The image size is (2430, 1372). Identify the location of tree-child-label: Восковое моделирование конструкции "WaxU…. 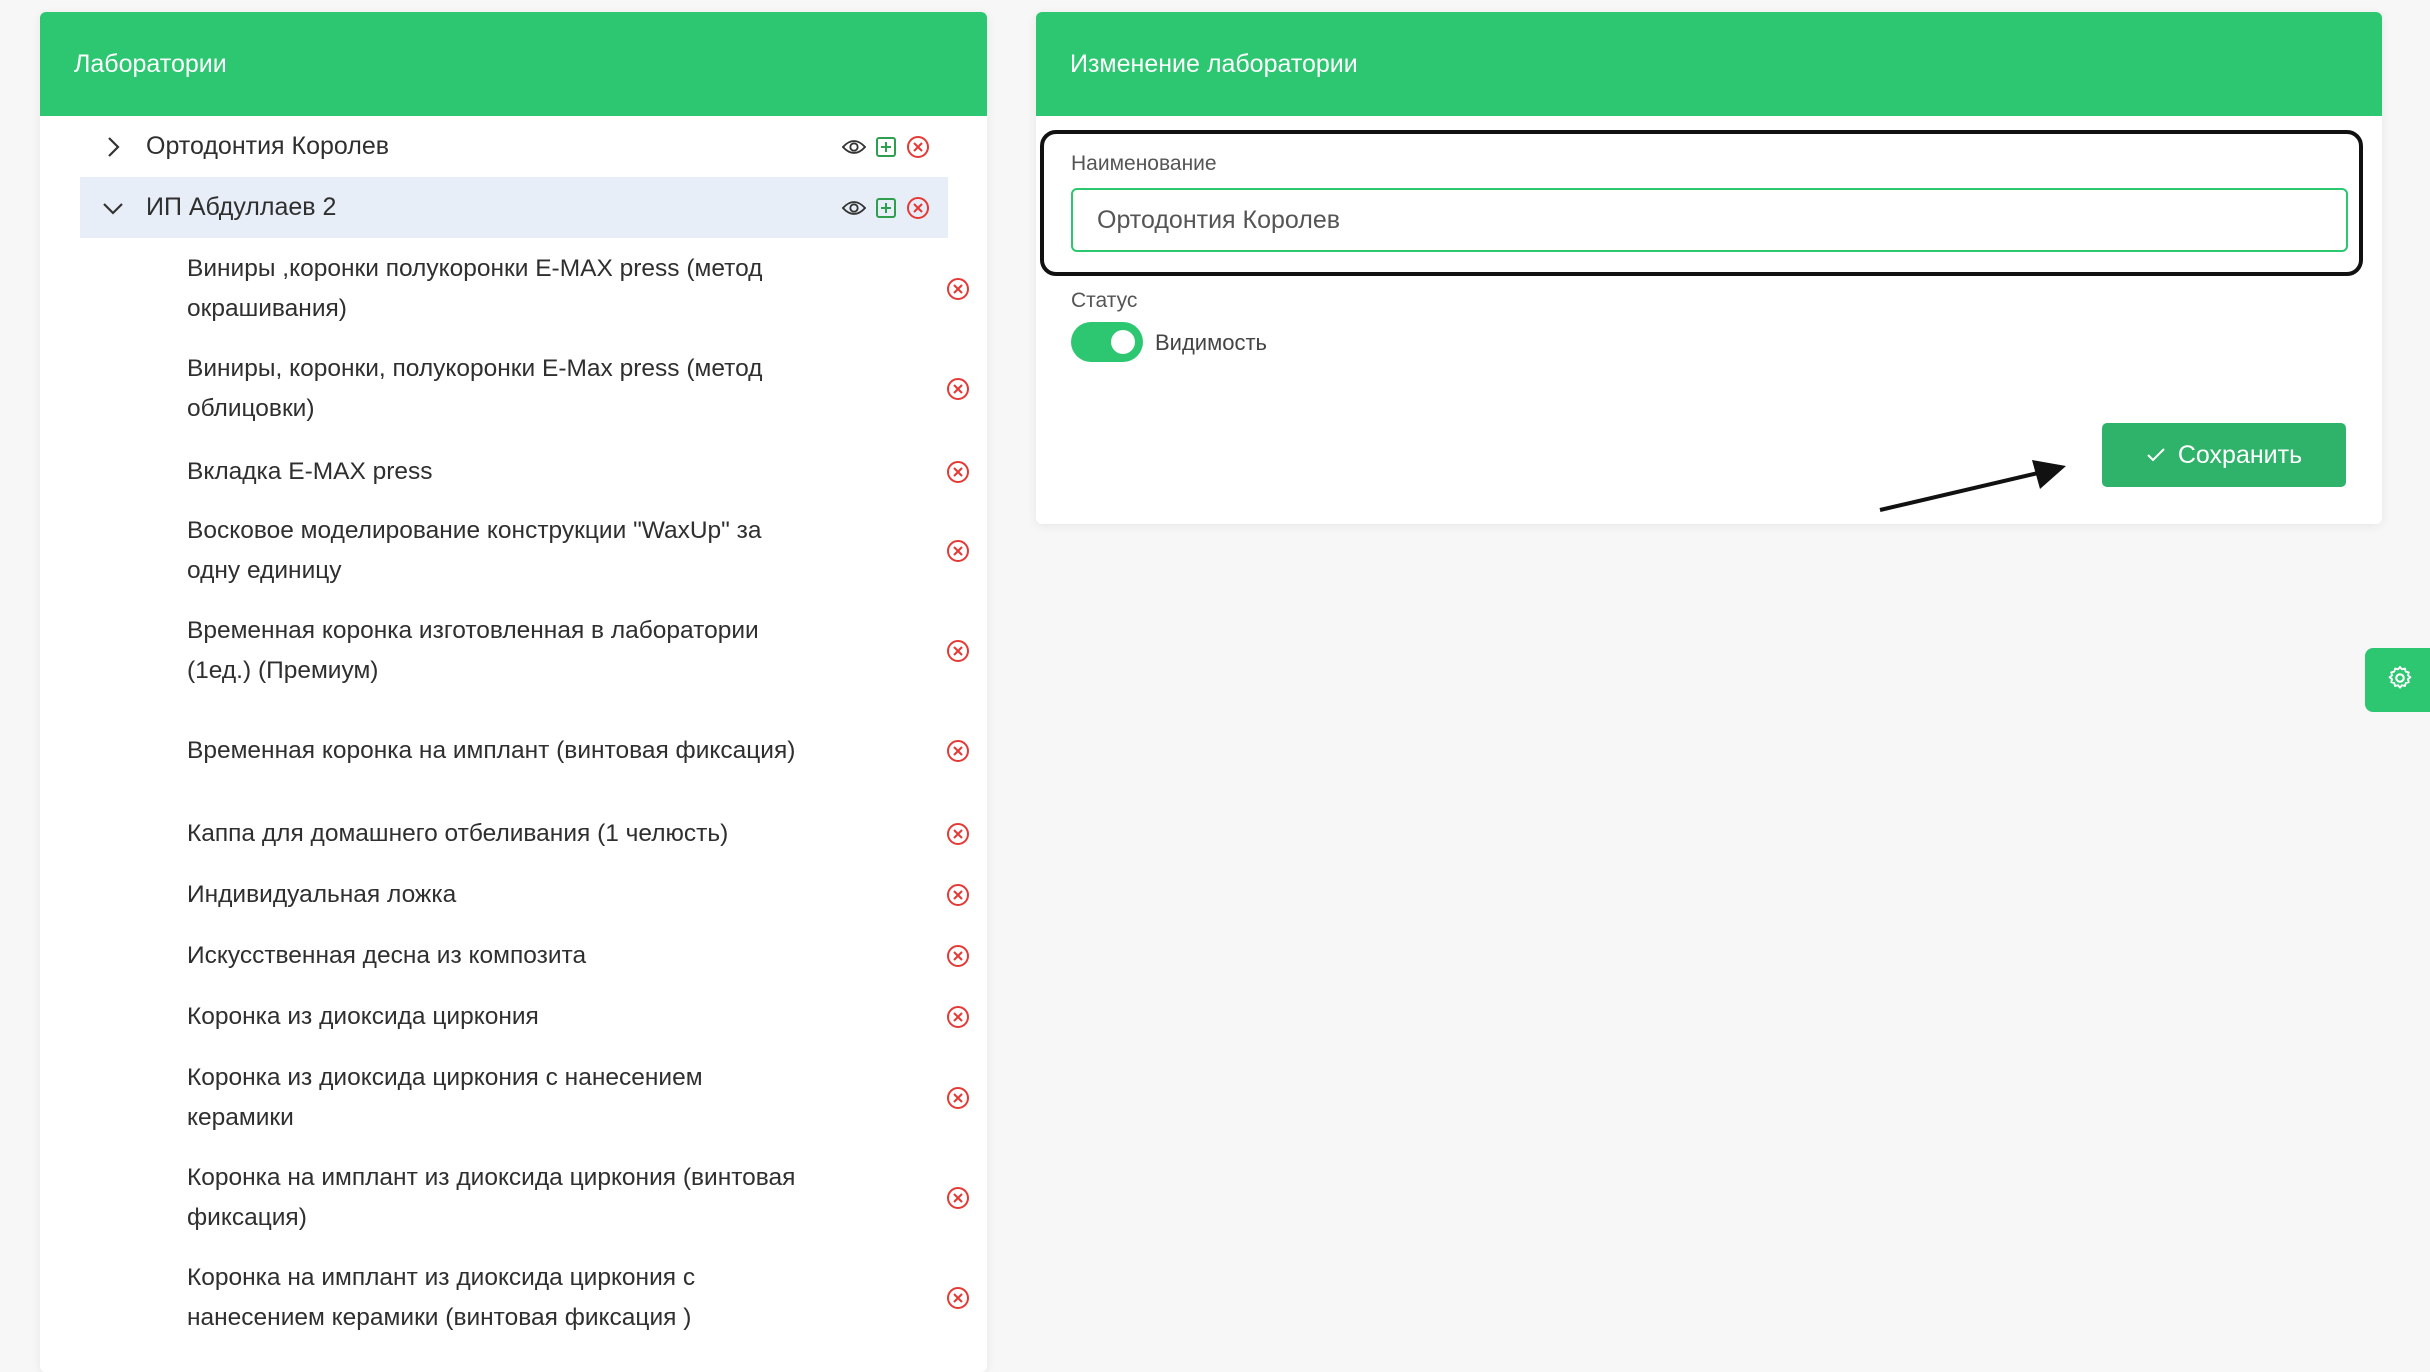
(474, 550).